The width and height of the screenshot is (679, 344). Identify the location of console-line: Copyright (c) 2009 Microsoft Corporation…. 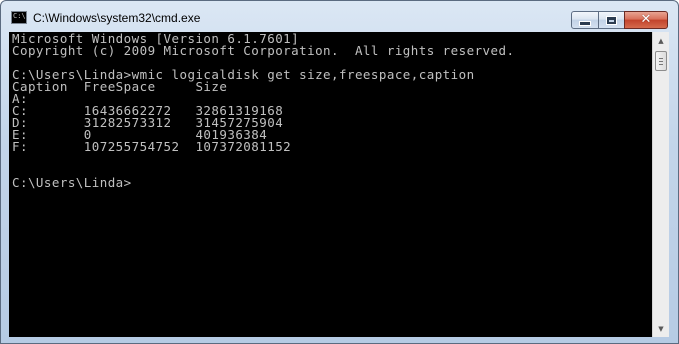
(263, 50).